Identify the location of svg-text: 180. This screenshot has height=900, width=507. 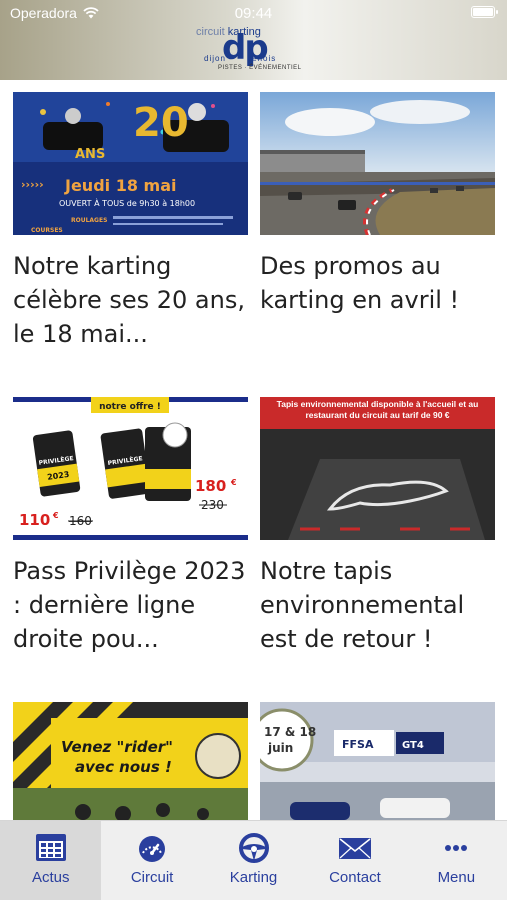
(210, 486).